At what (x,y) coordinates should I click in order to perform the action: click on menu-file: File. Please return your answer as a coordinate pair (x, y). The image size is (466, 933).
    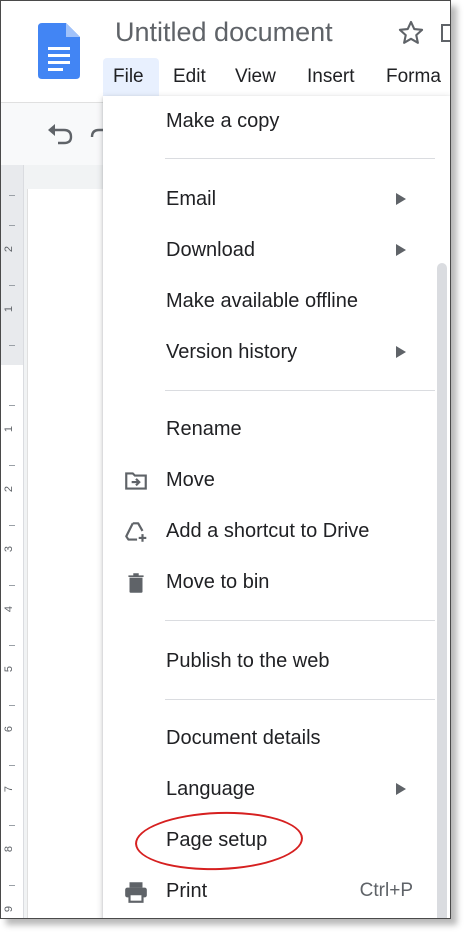
    Looking at the image, I should click on (131, 77).